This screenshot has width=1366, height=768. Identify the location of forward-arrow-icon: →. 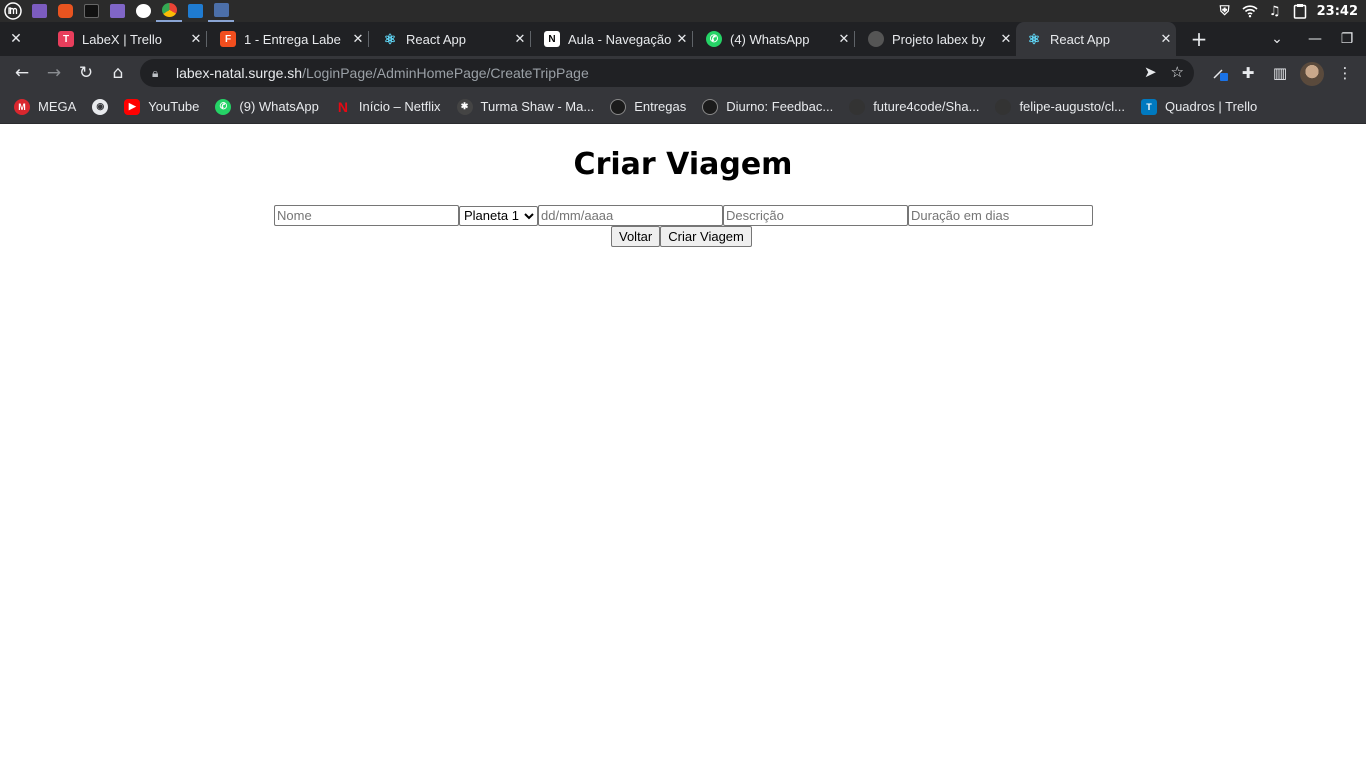
(54, 73).